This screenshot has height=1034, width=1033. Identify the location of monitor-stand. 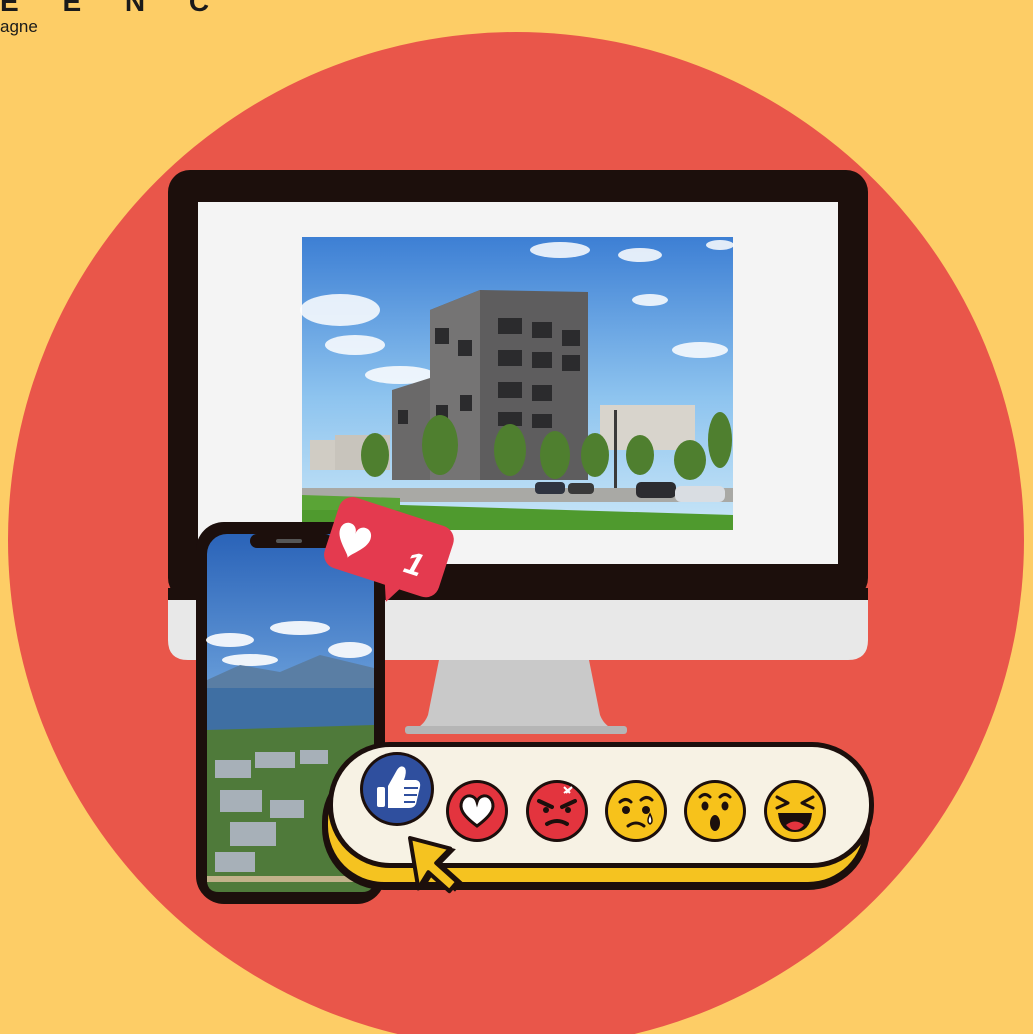
(514, 692).